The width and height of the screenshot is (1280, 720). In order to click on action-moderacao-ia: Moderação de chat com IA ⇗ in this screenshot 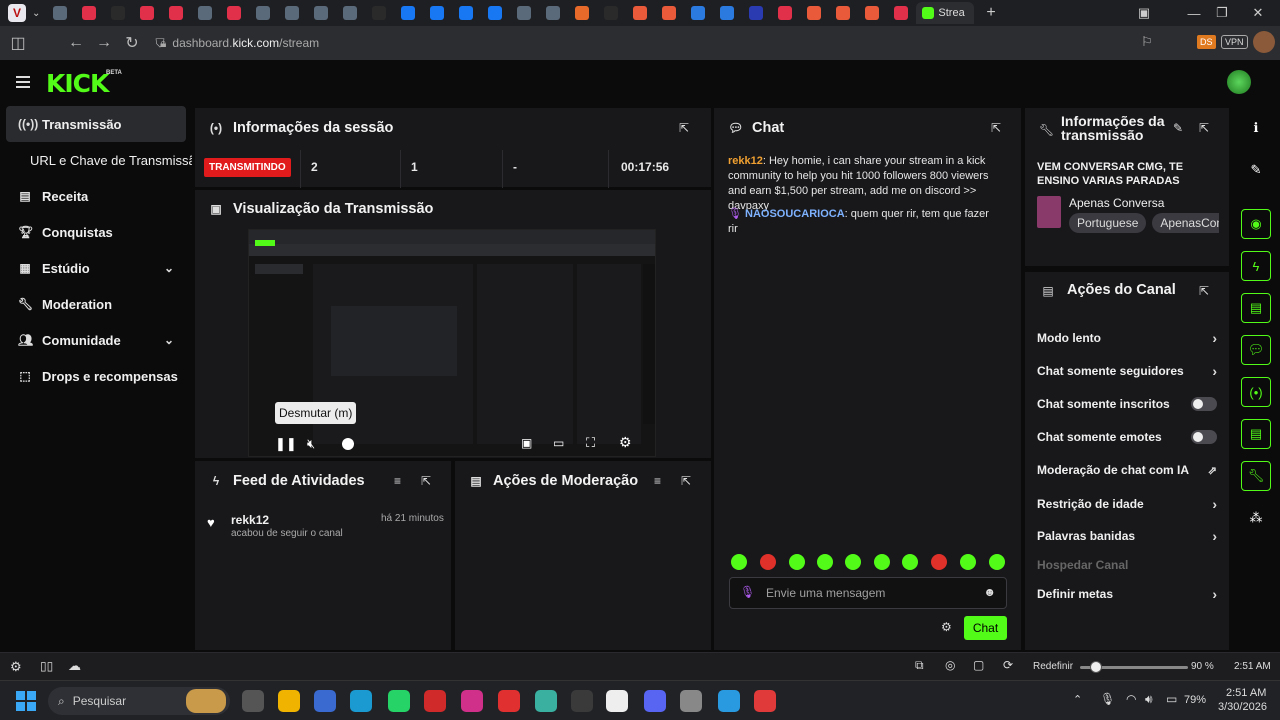, I will do `click(1127, 470)`.